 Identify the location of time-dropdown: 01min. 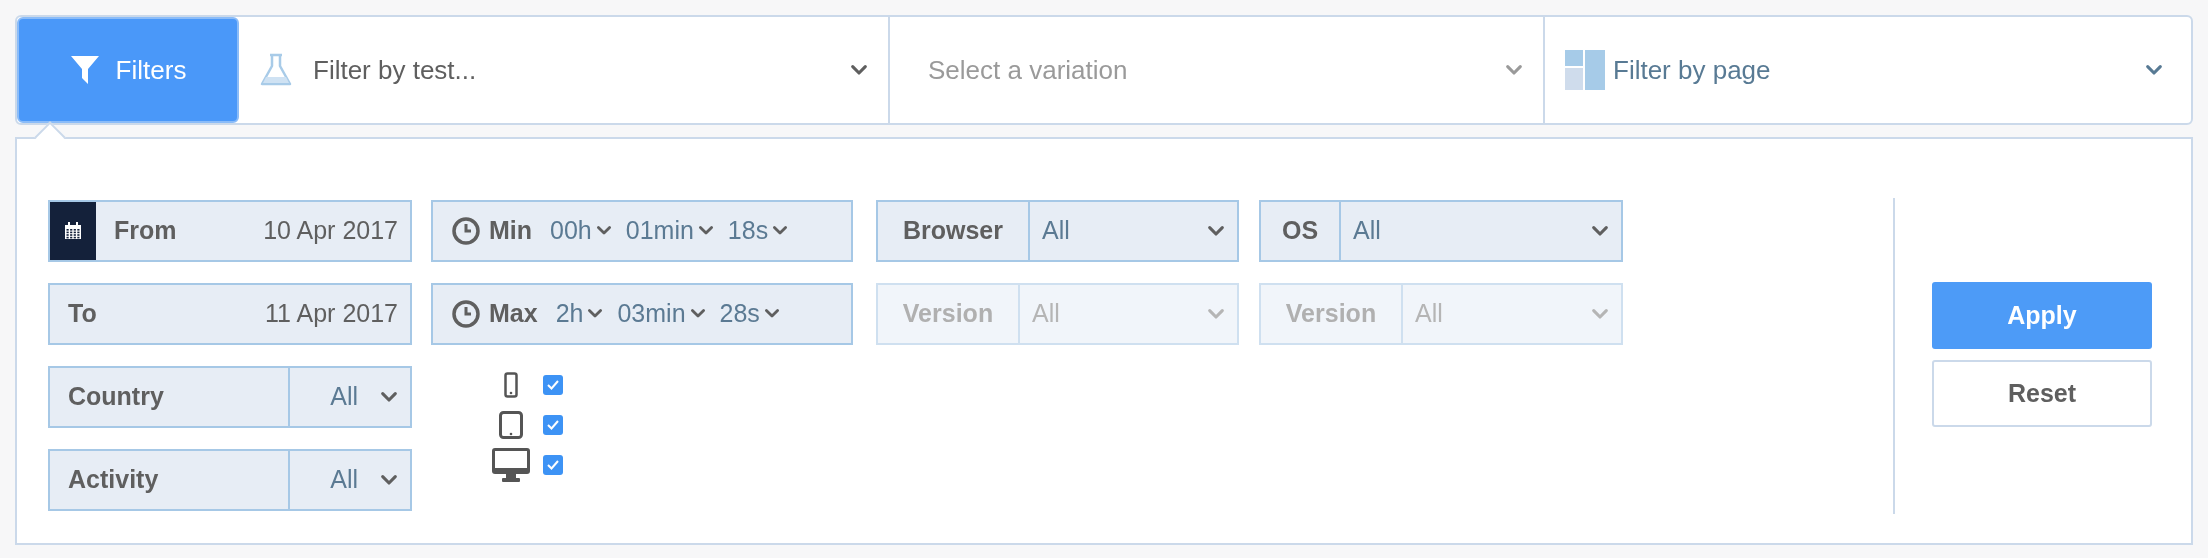
(669, 231).